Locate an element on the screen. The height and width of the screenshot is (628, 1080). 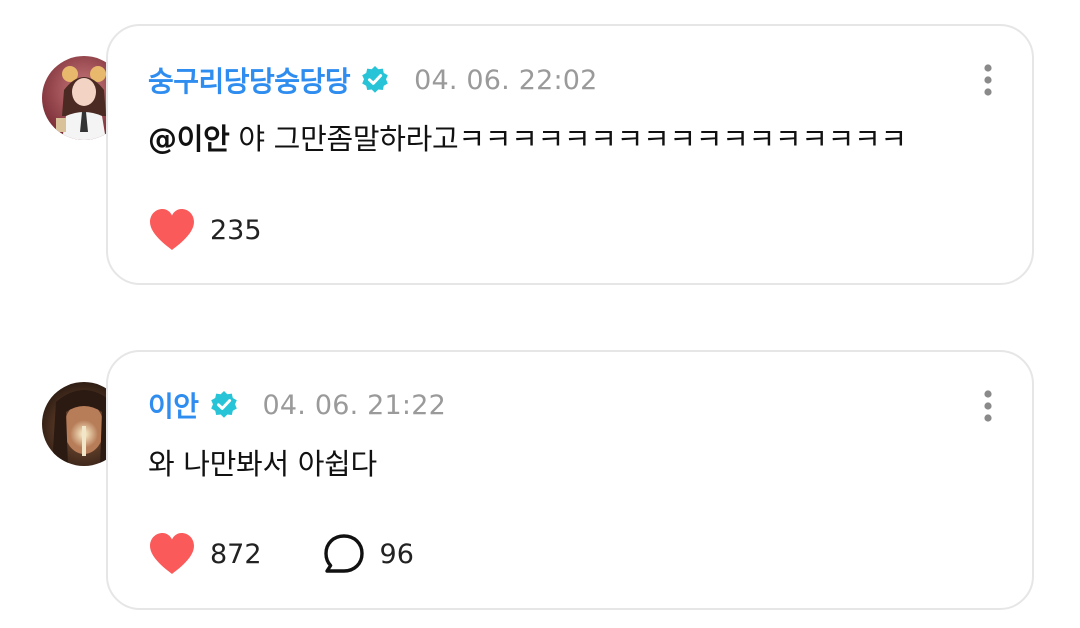
comment-header: 이안 04. 06. 21:22 is located at coordinates (297, 405).